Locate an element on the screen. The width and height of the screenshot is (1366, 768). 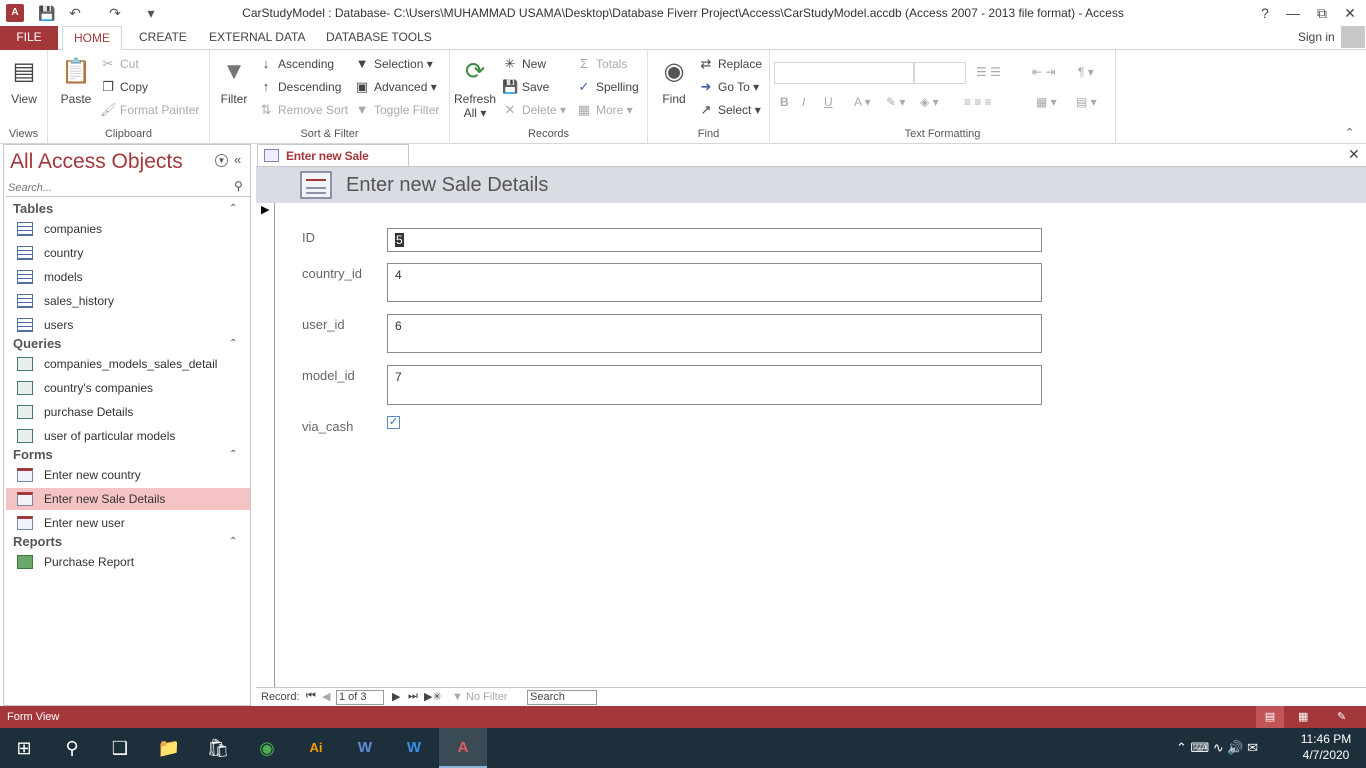
restore-button: ⧉ is located at coordinates (1322, 13).